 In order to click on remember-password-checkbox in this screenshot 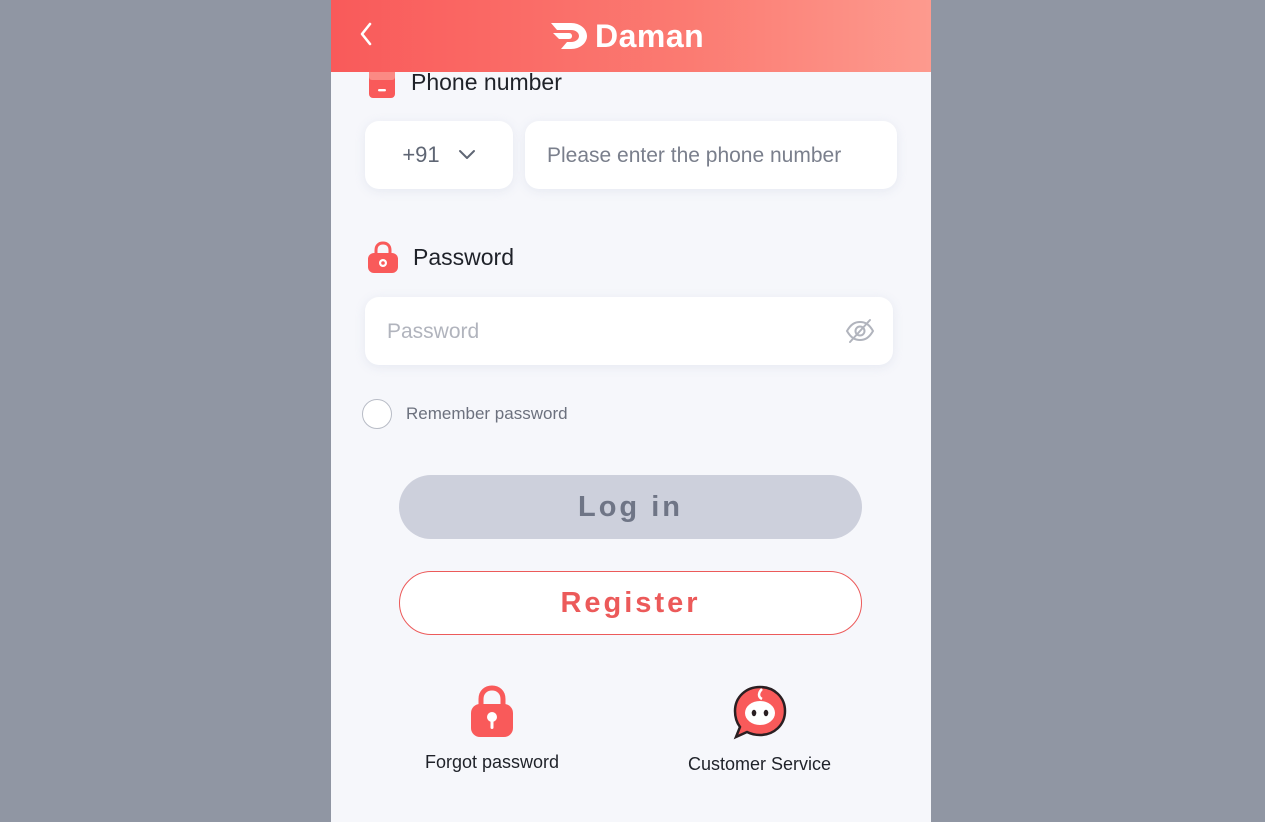, I will do `click(377, 414)`.